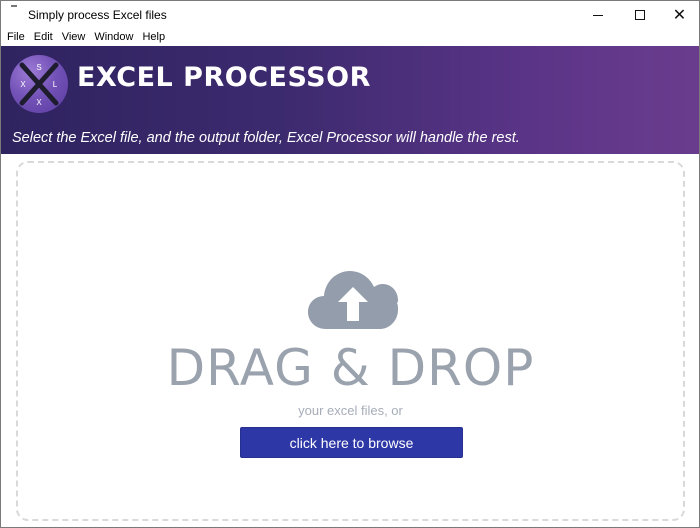 The image size is (700, 528). What do you see at coordinates (55, 84) in the screenshot?
I see `logo-letter-right: L` at bounding box center [55, 84].